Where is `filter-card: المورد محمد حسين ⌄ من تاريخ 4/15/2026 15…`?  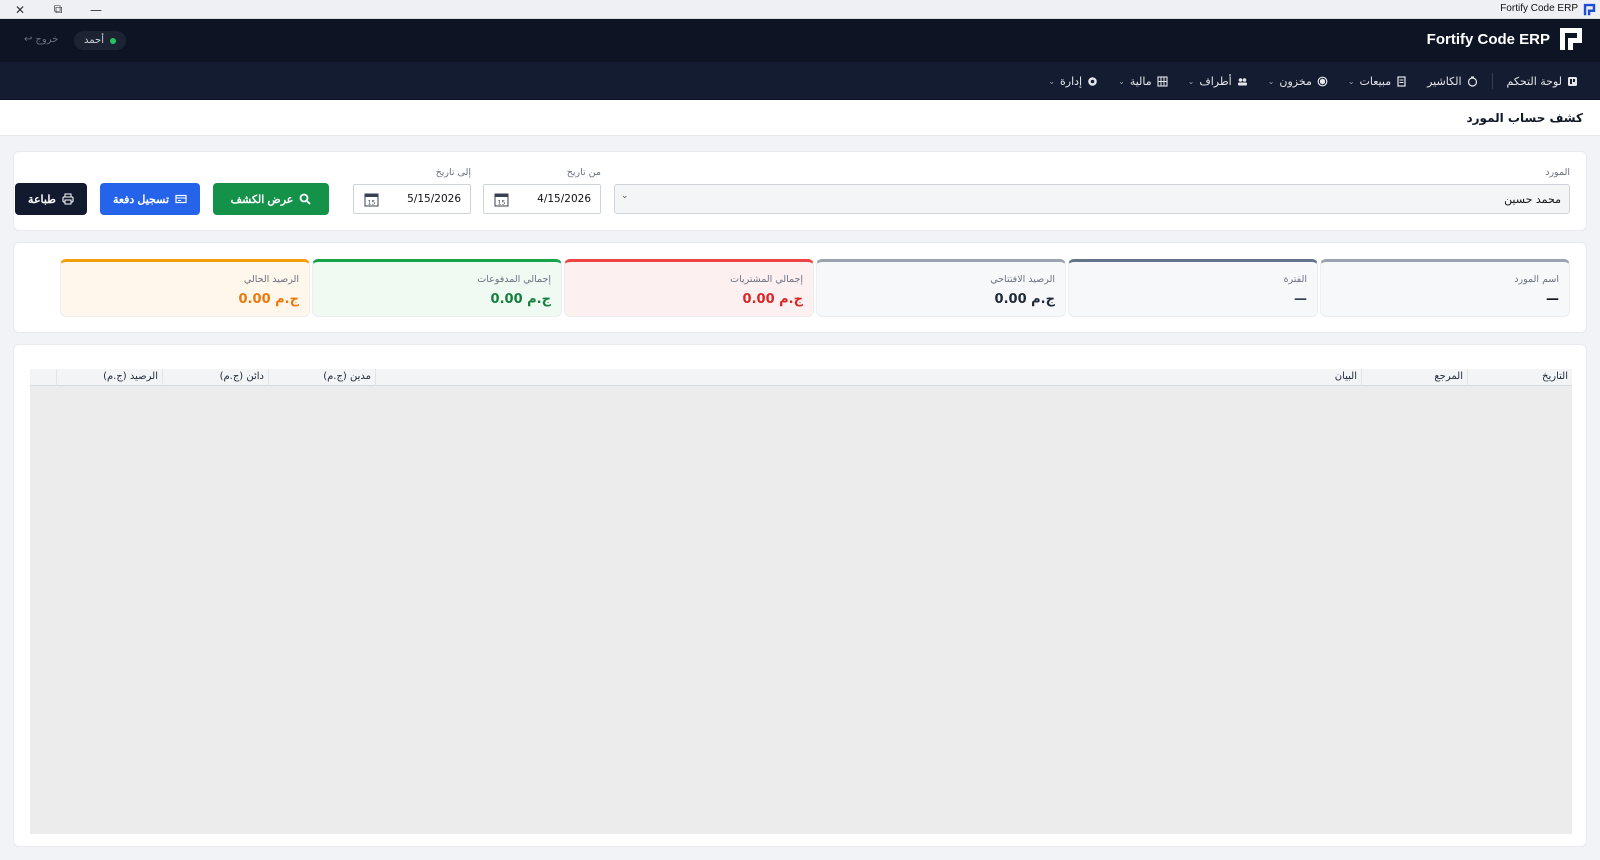
filter-card: المورد محمد حسين ⌄ من تاريخ 4/15/2026 15… is located at coordinates (800, 191).